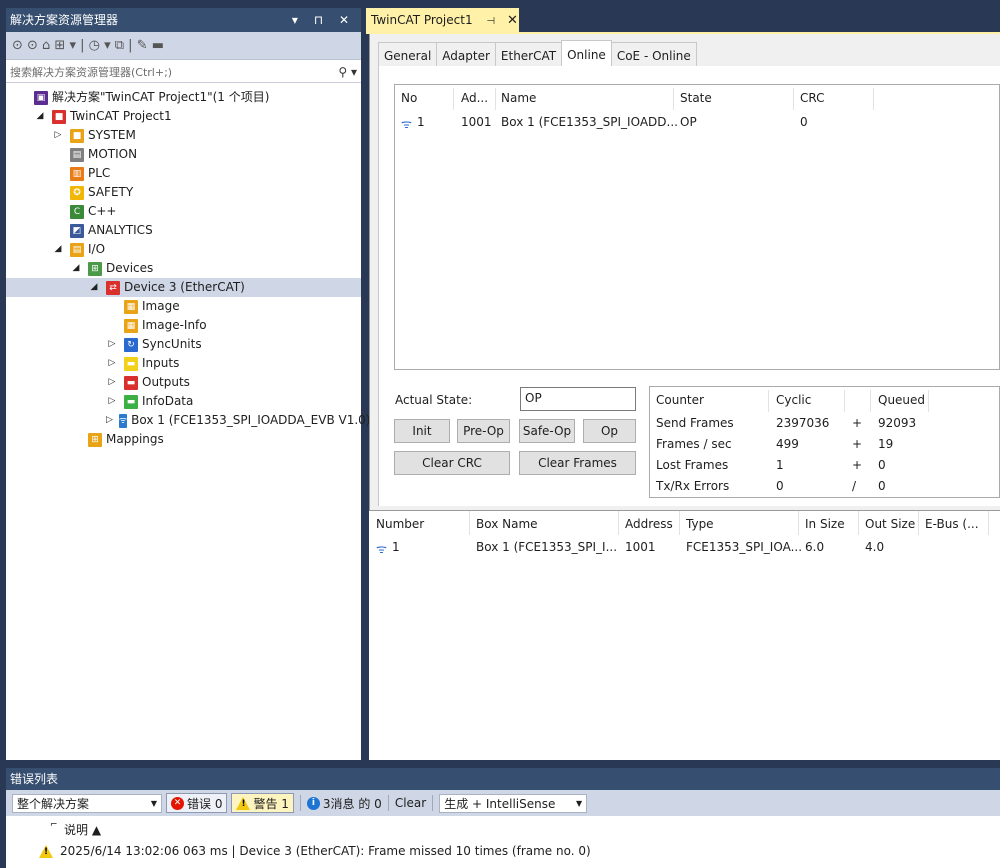  What do you see at coordinates (586, 53) in the screenshot?
I see `tab-online: Online` at bounding box center [586, 53].